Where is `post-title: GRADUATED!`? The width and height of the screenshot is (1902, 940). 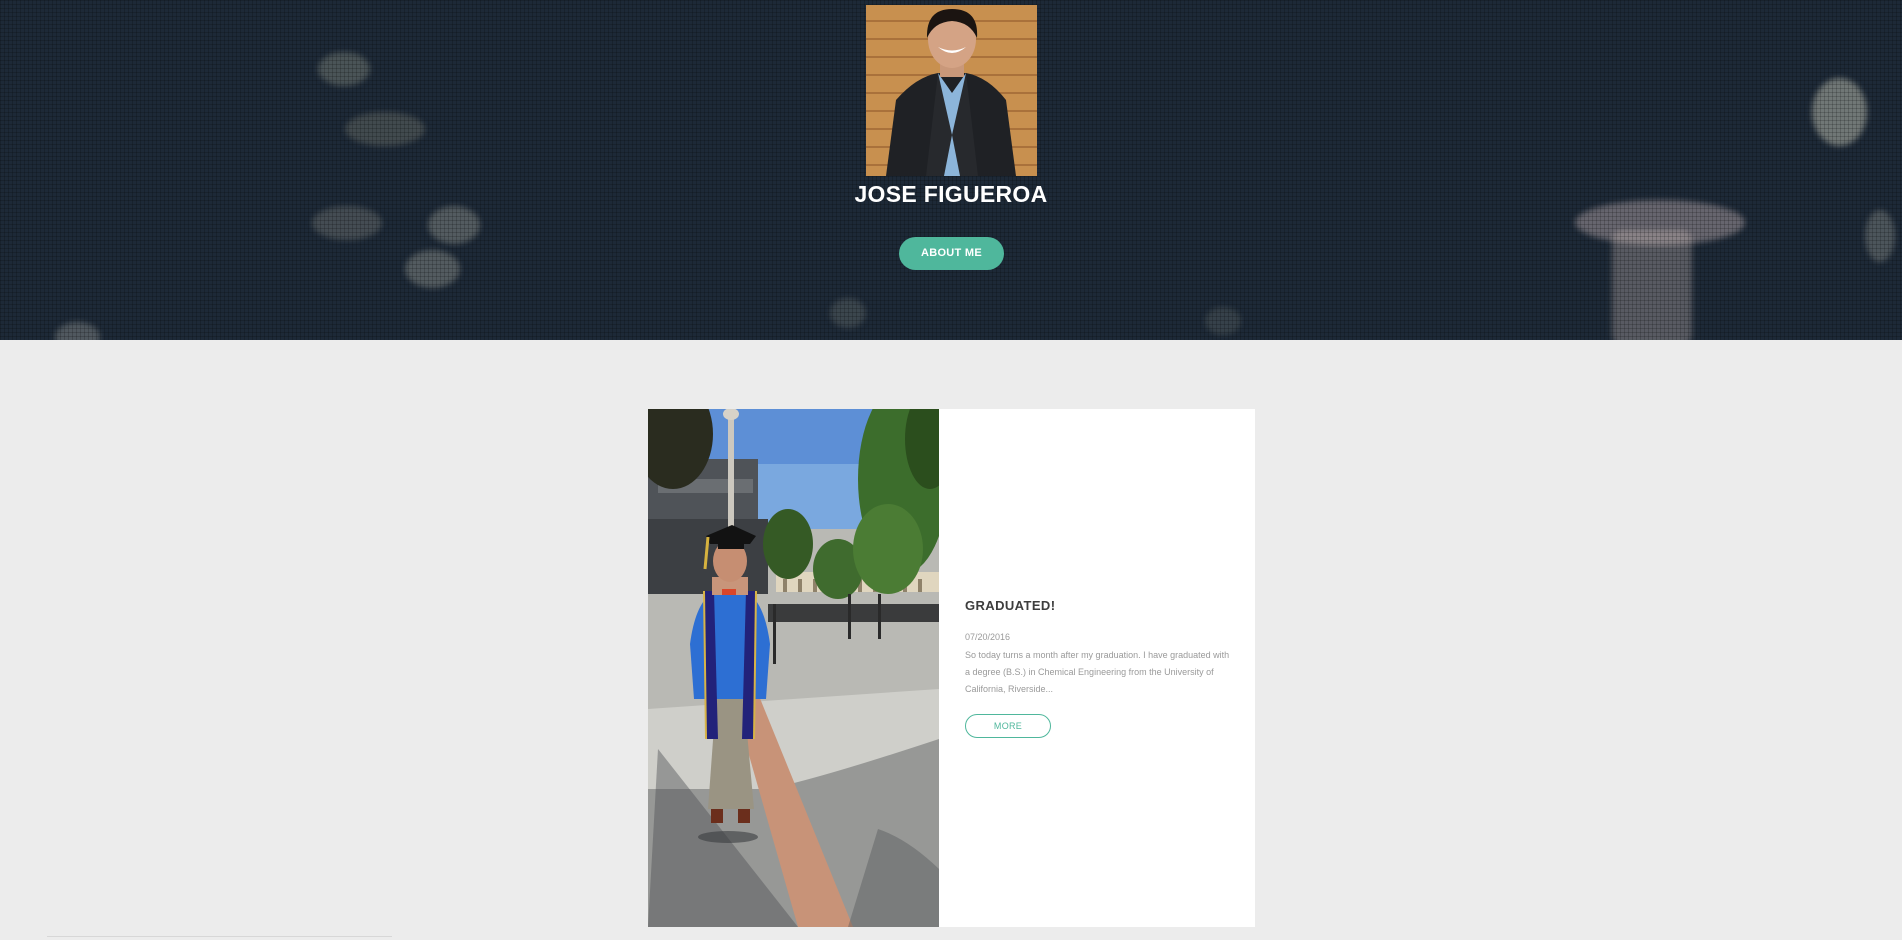 post-title: GRADUATED! is located at coordinates (1010, 605).